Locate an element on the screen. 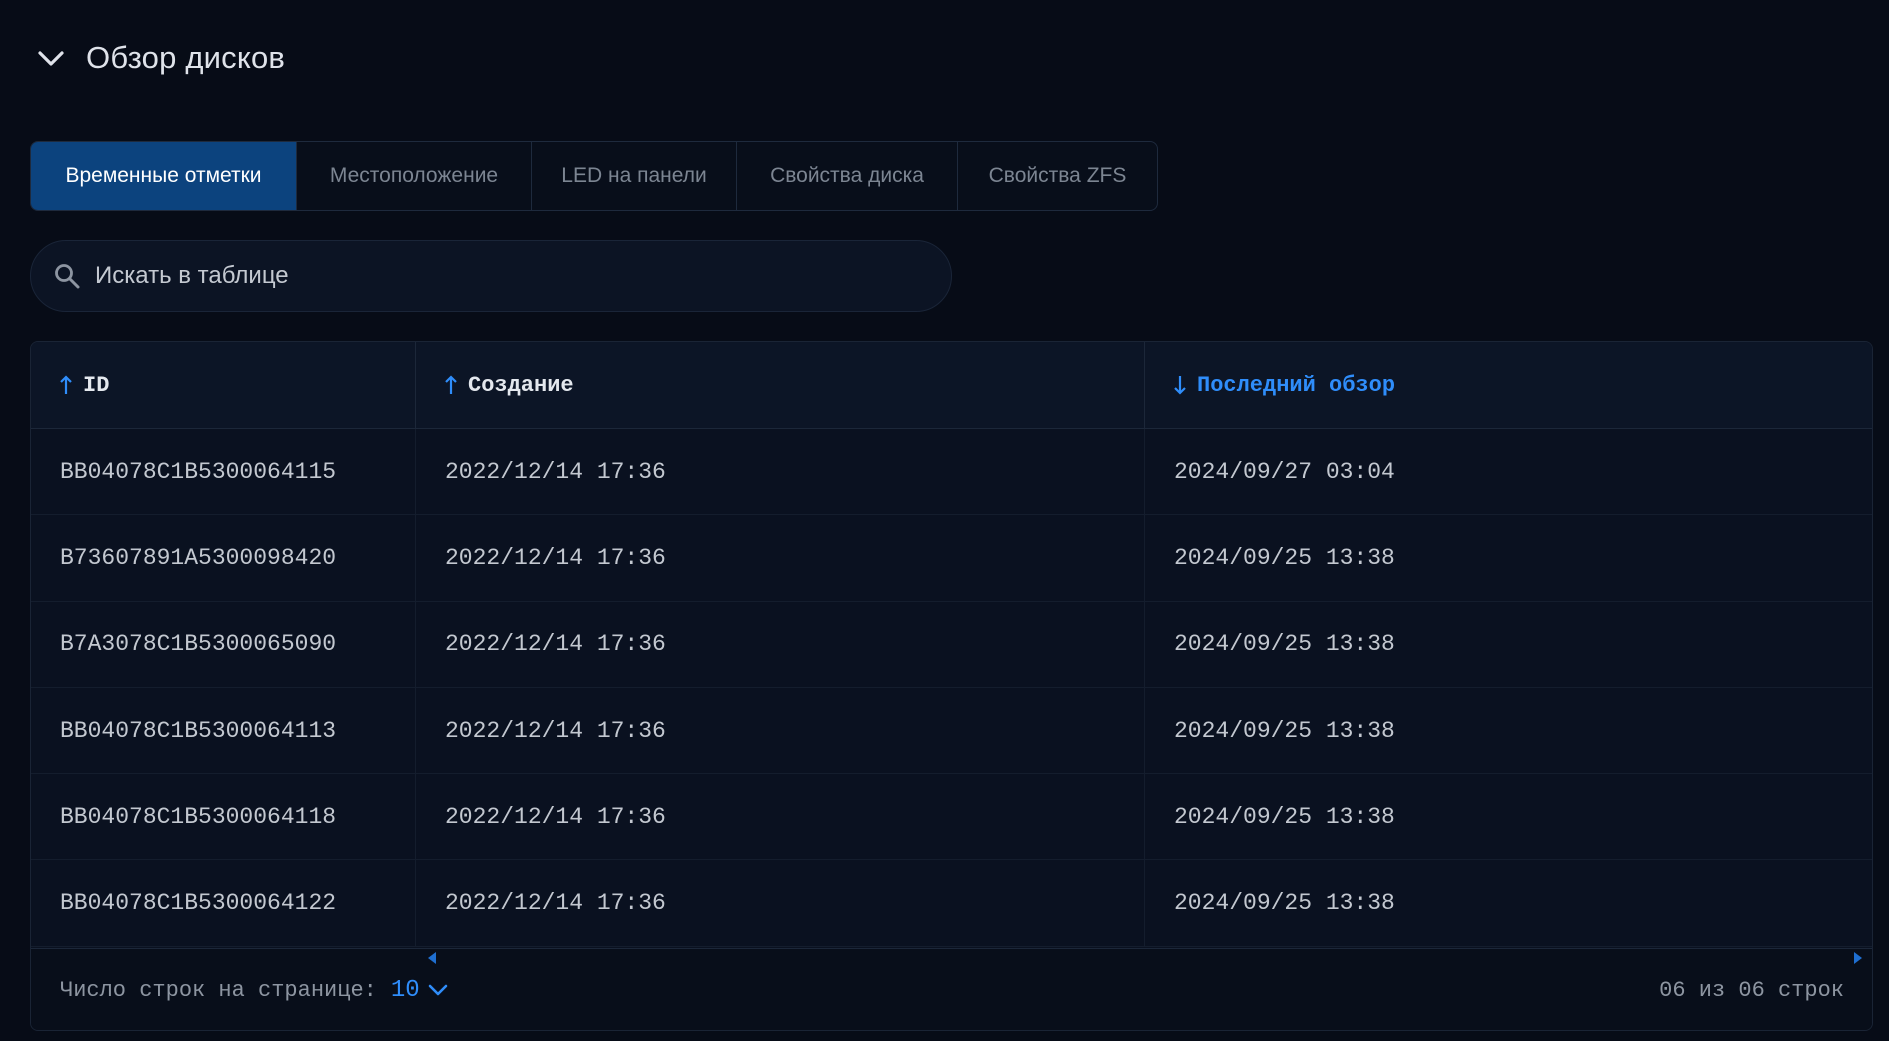  column-header-last-review: Последний обзор is located at coordinates (1508, 385).